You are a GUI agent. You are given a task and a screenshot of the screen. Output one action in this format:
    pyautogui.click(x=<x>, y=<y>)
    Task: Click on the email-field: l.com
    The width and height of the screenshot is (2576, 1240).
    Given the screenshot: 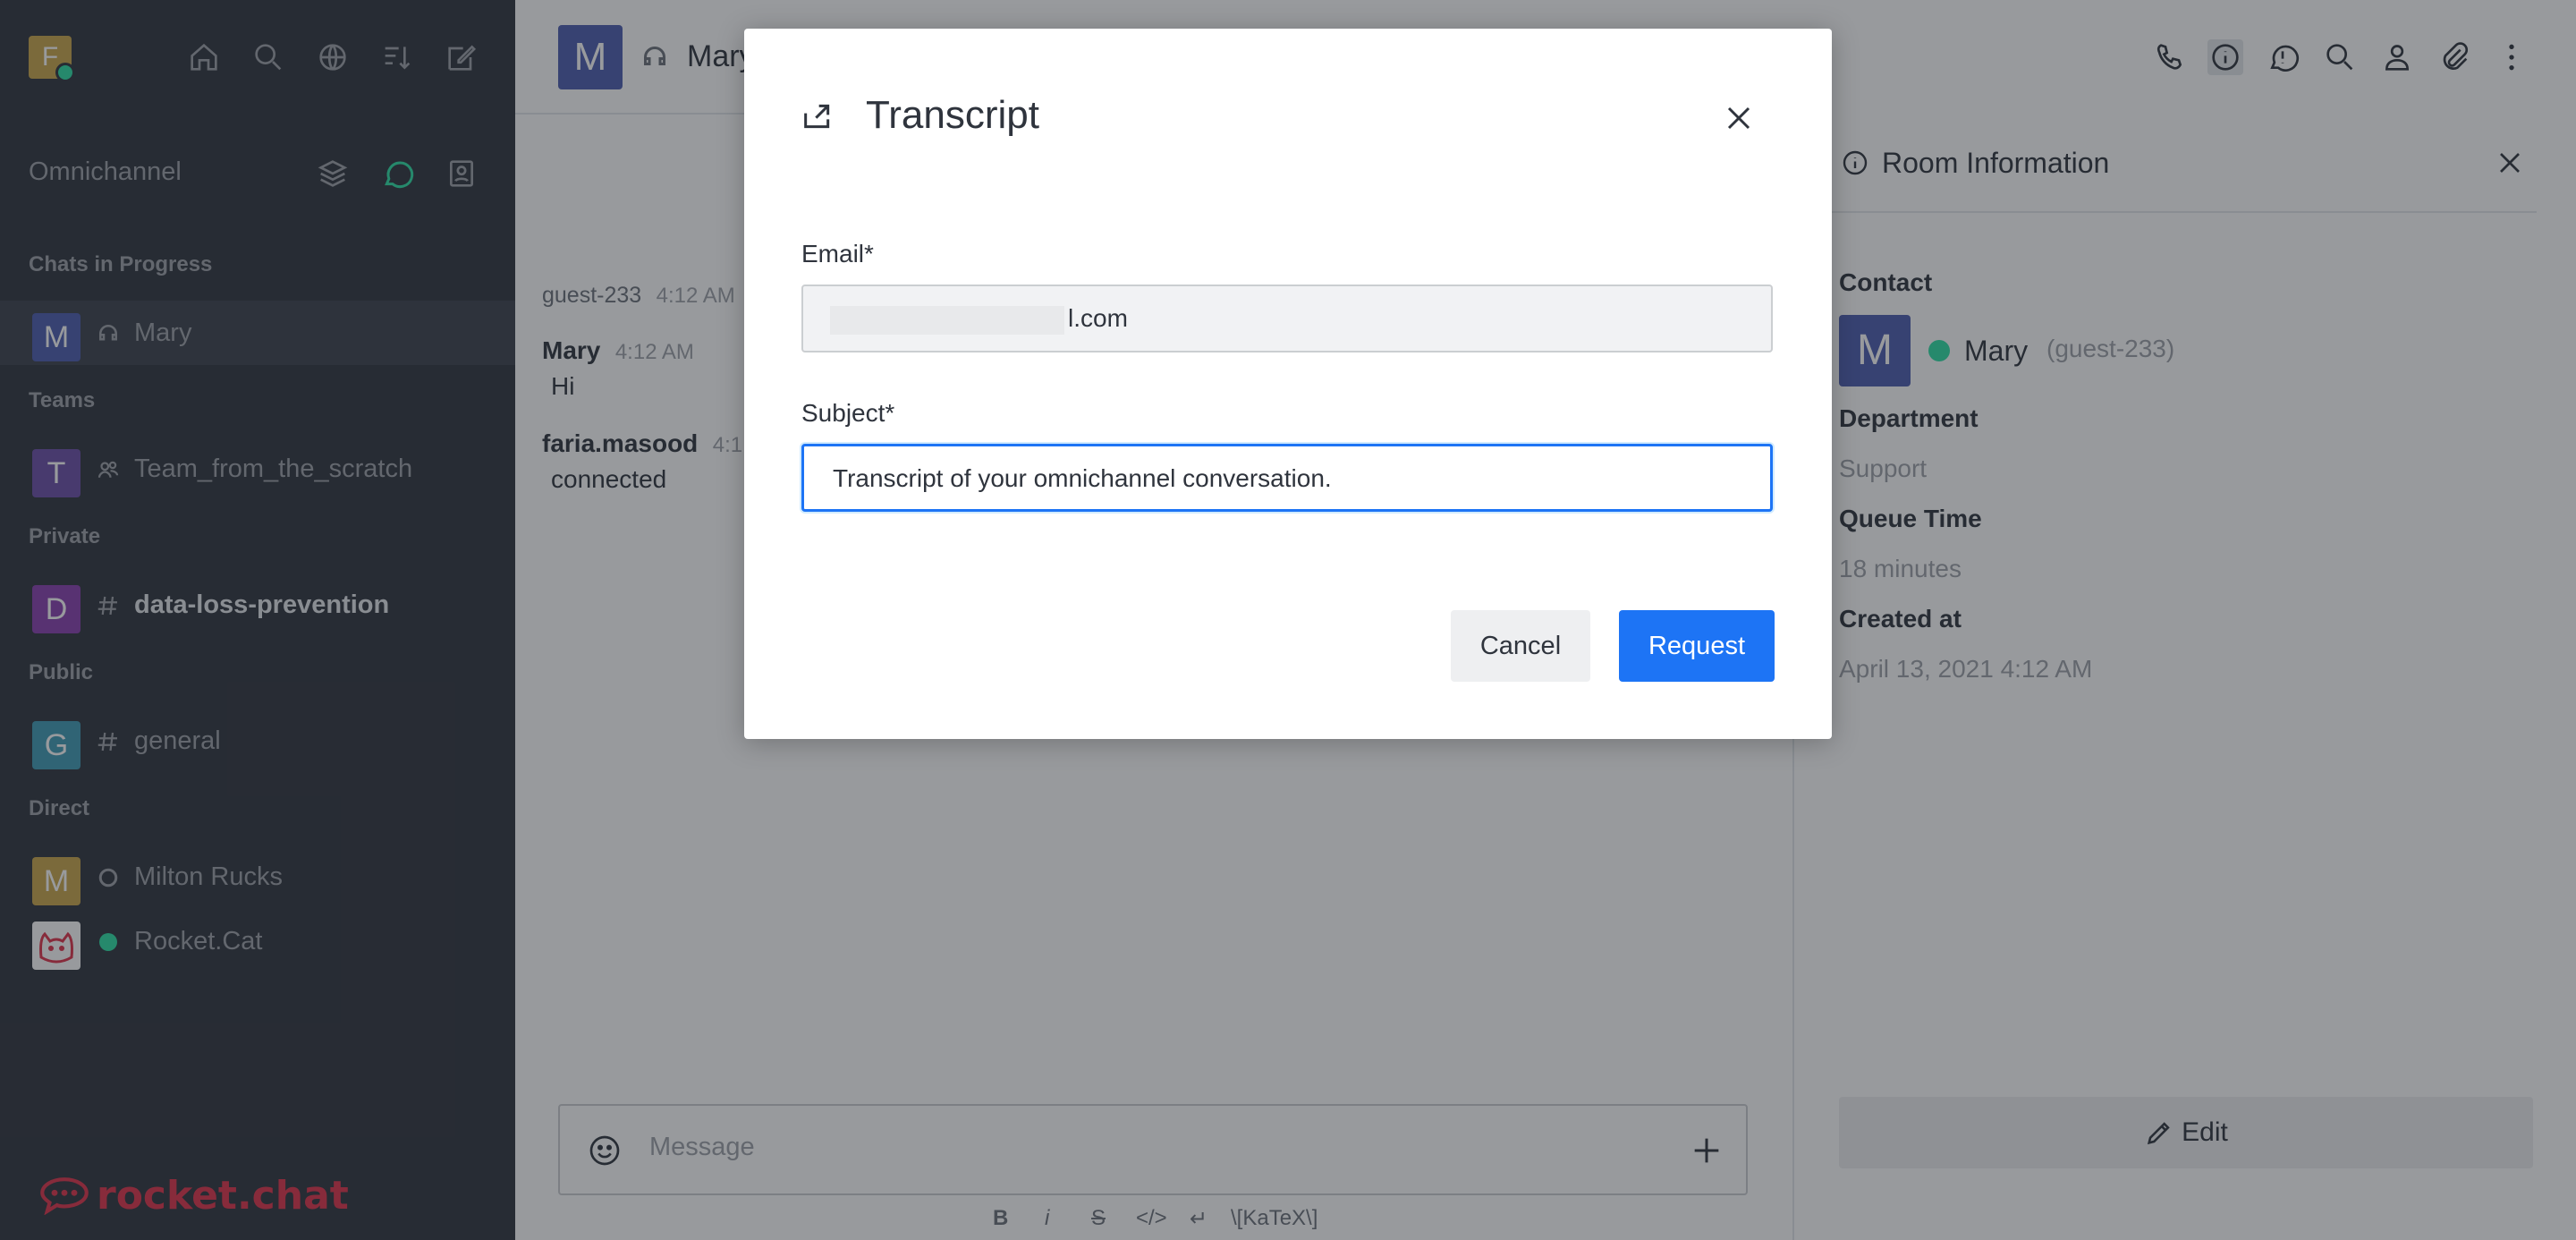 What is the action you would take?
    pyautogui.click(x=1287, y=318)
    